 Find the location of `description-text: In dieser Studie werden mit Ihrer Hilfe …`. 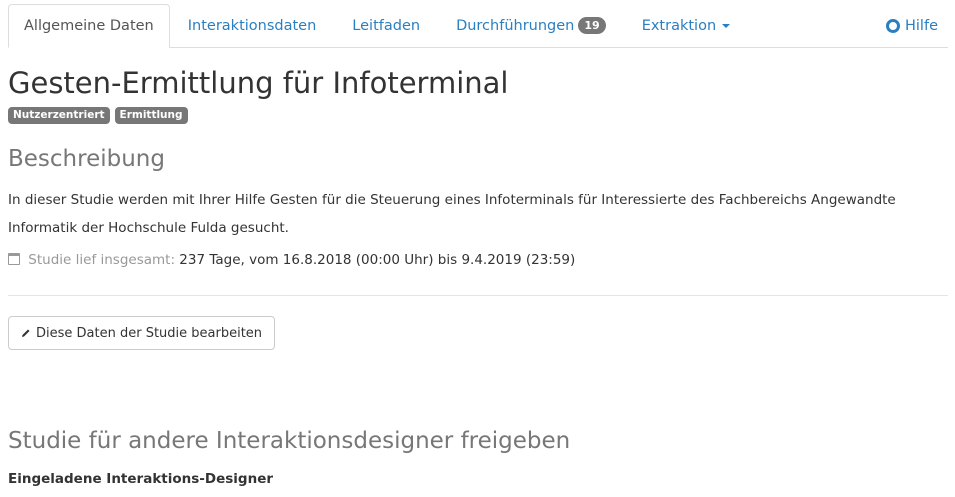

description-text: In dieser Studie werden mit Ihrer Hilfe … is located at coordinates (452, 214).